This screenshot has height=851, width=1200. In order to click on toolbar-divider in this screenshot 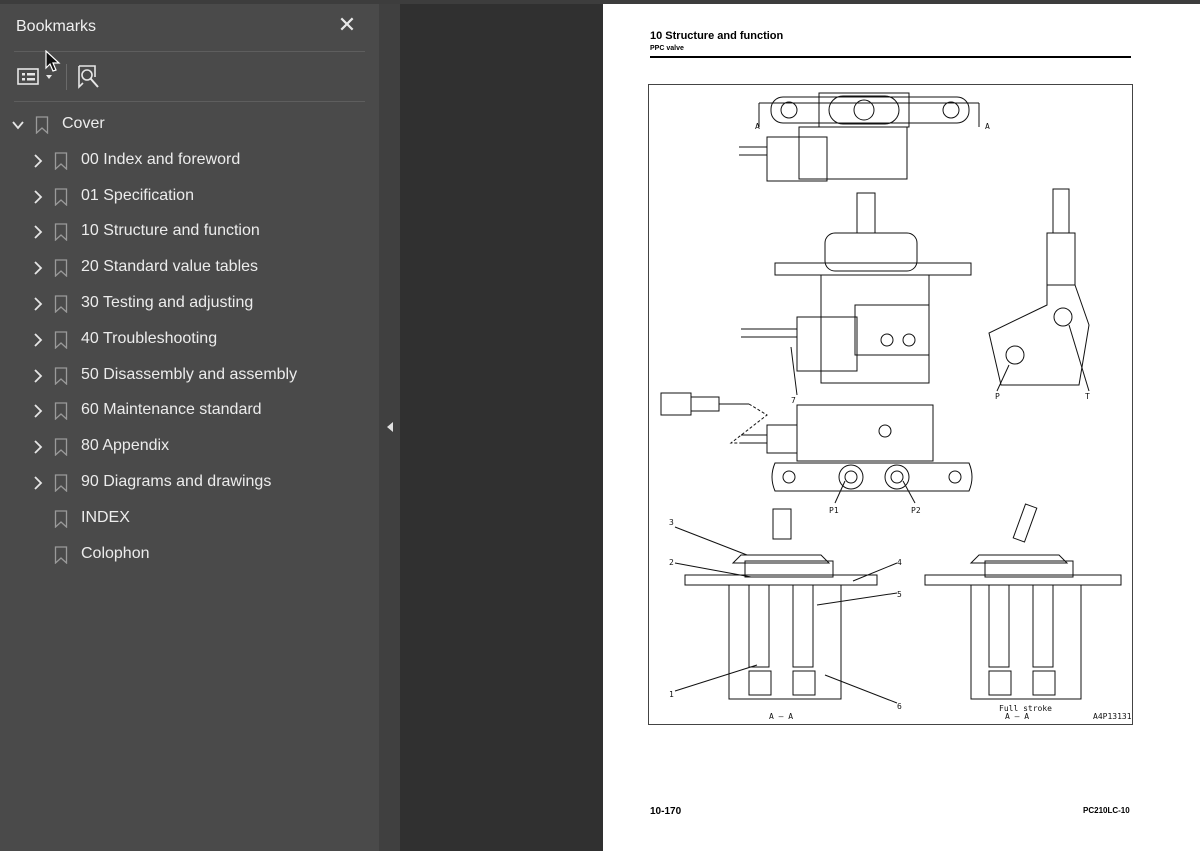, I will do `click(189, 101)`.